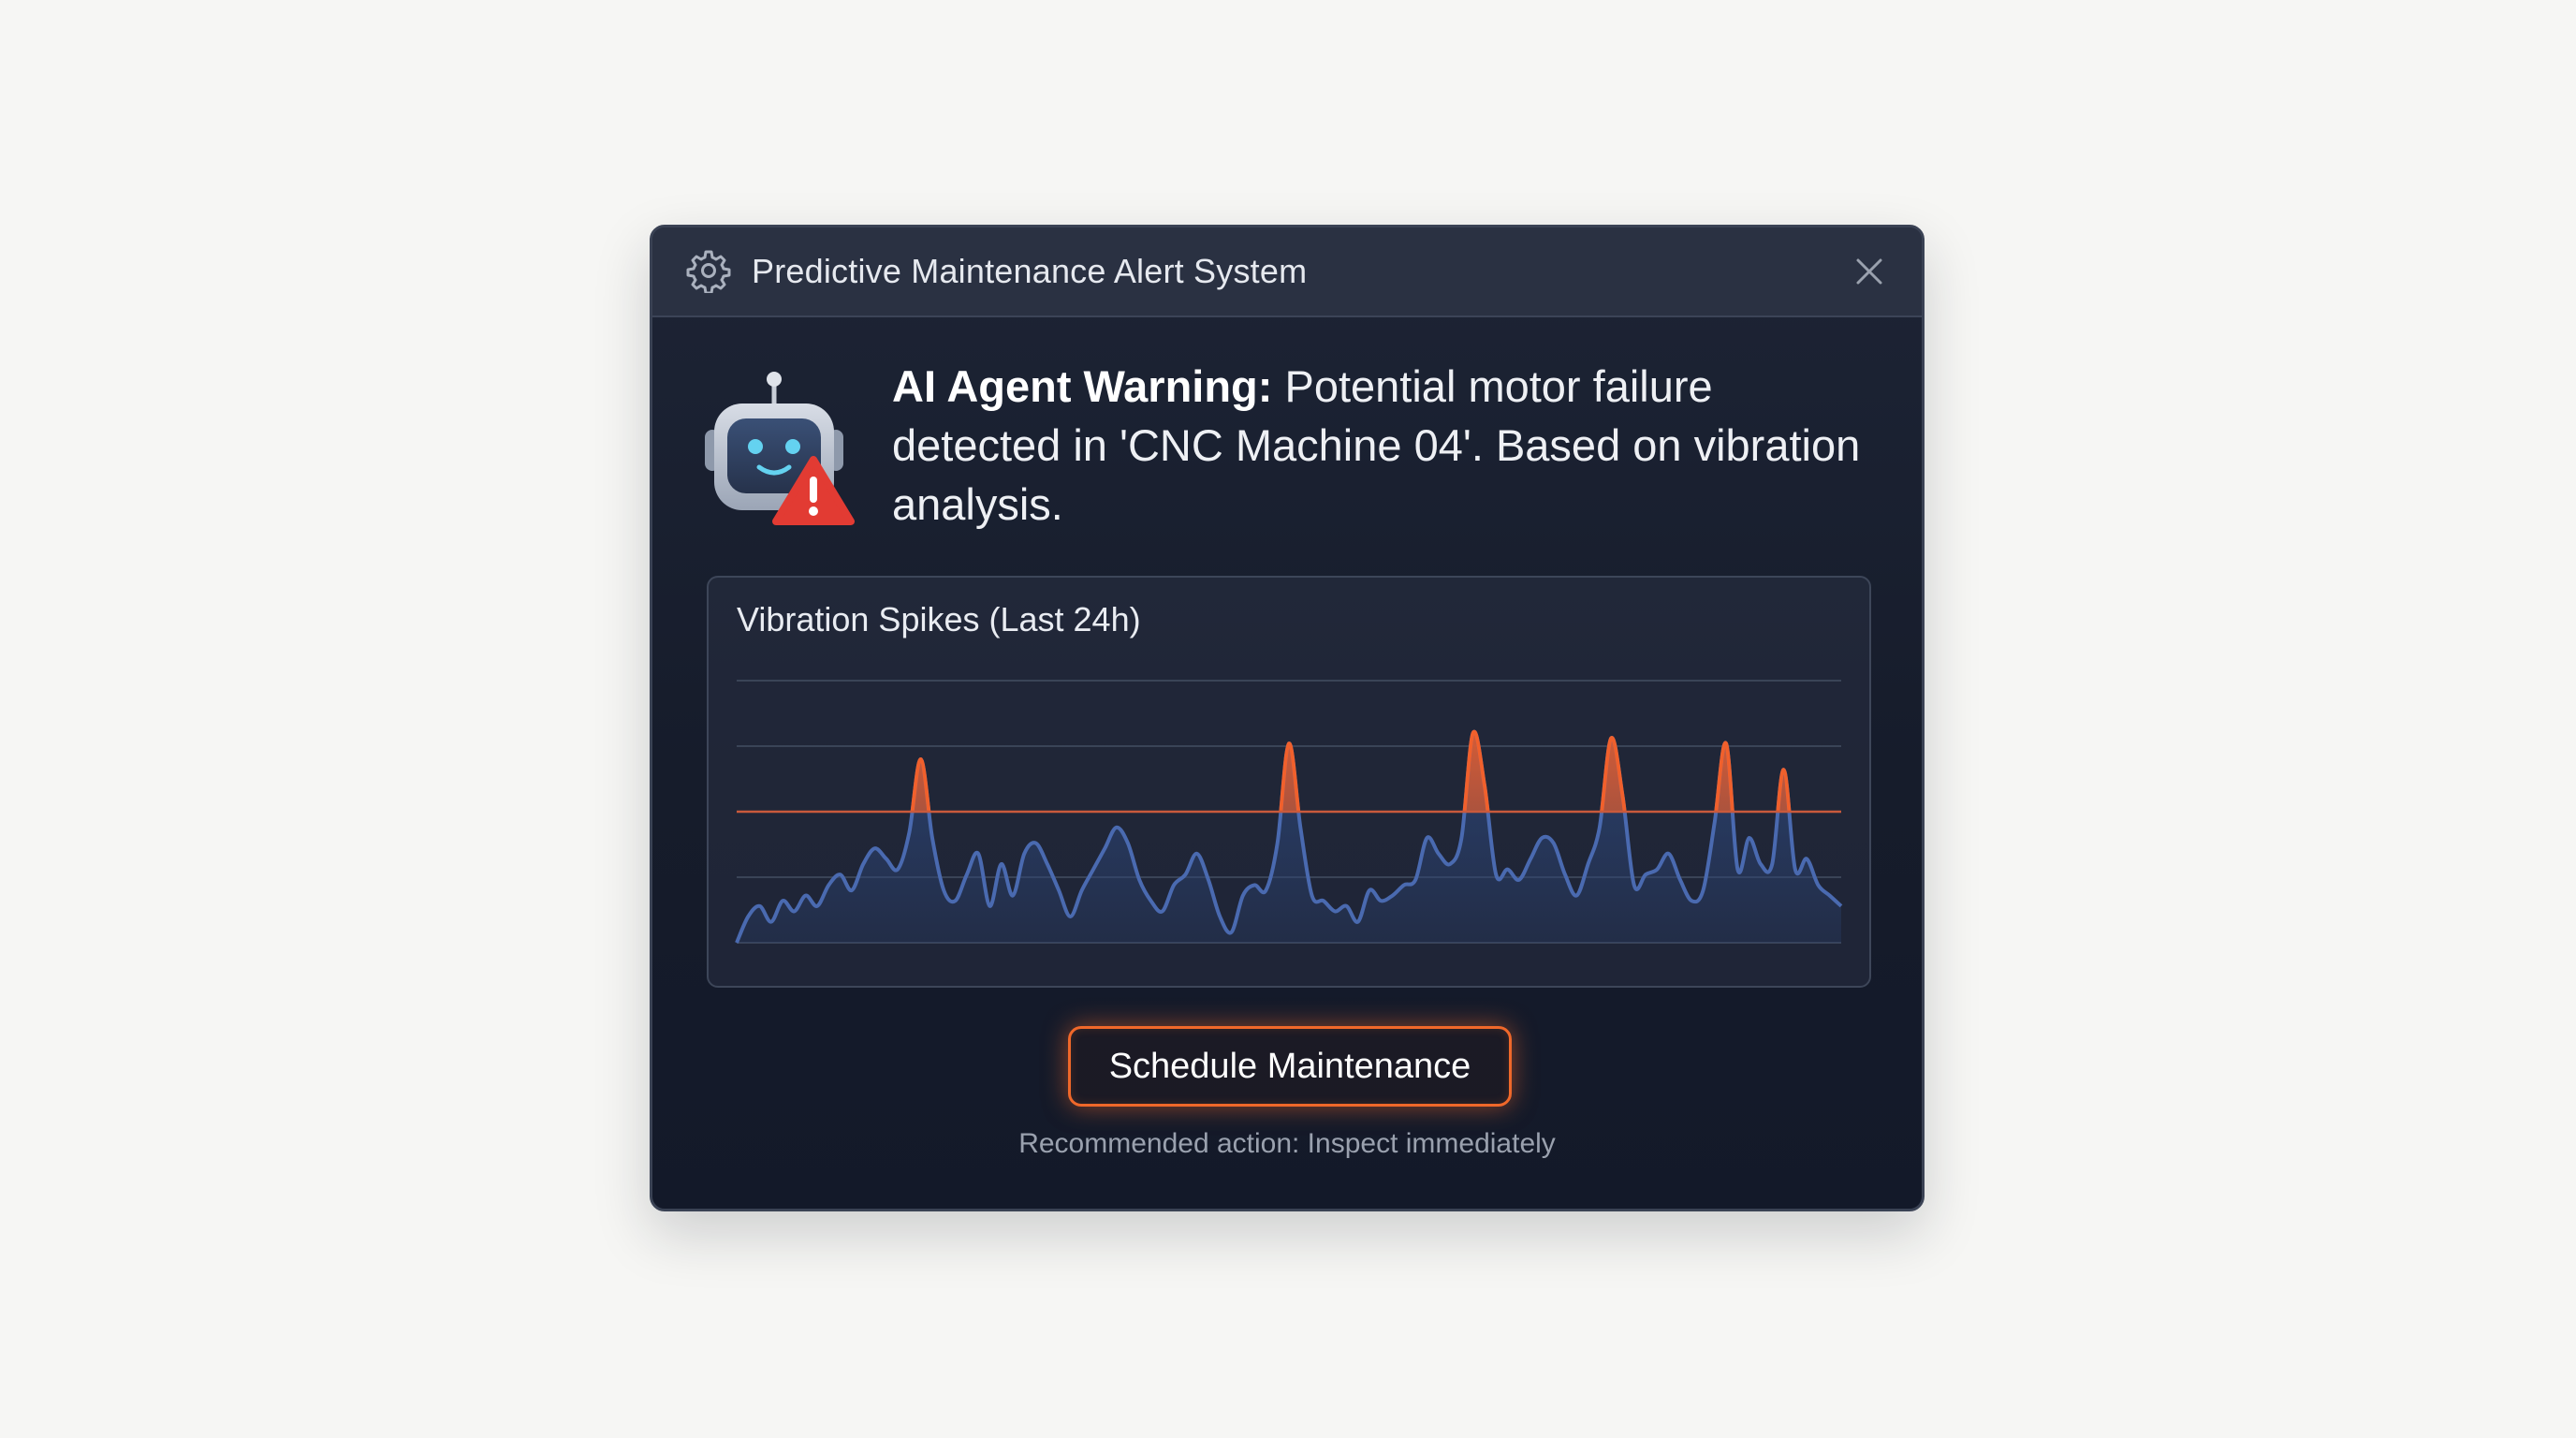 The height and width of the screenshot is (1438, 2576). What do you see at coordinates (1082, 386) in the screenshot?
I see `alert-prefix: AI Agent Warning:` at bounding box center [1082, 386].